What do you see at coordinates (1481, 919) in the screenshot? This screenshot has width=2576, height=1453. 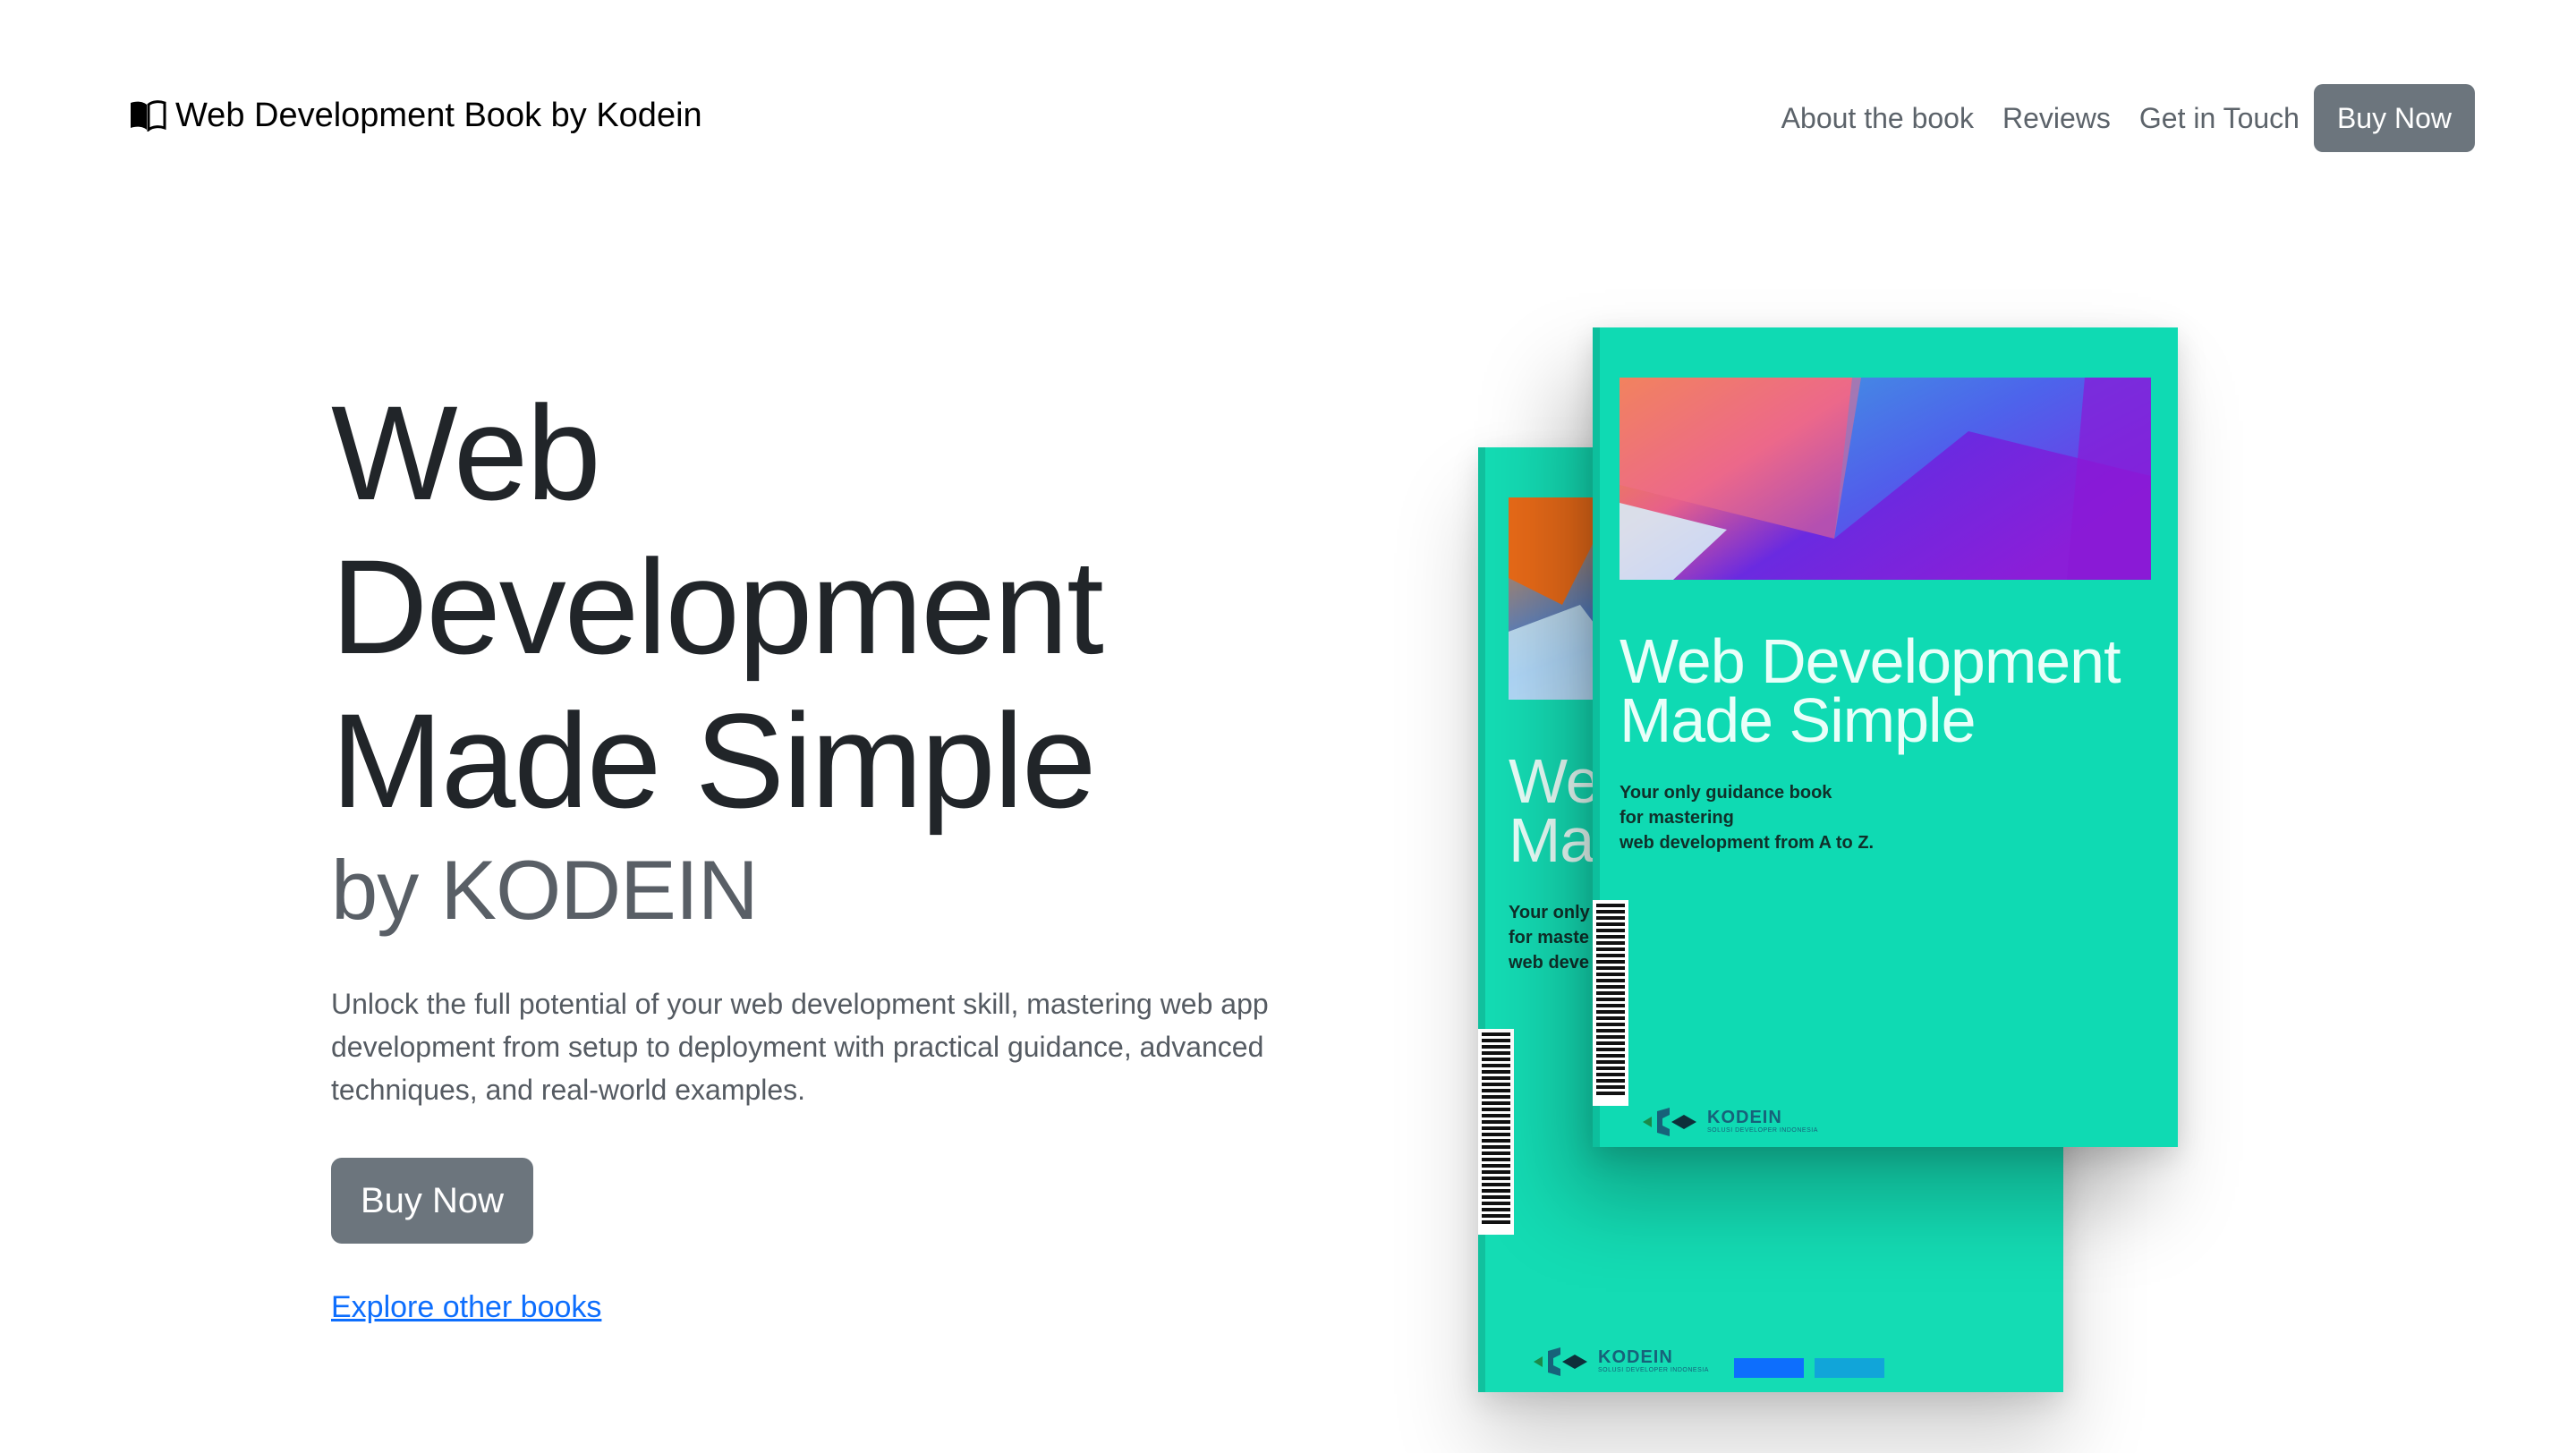 I see `book-spine` at bounding box center [1481, 919].